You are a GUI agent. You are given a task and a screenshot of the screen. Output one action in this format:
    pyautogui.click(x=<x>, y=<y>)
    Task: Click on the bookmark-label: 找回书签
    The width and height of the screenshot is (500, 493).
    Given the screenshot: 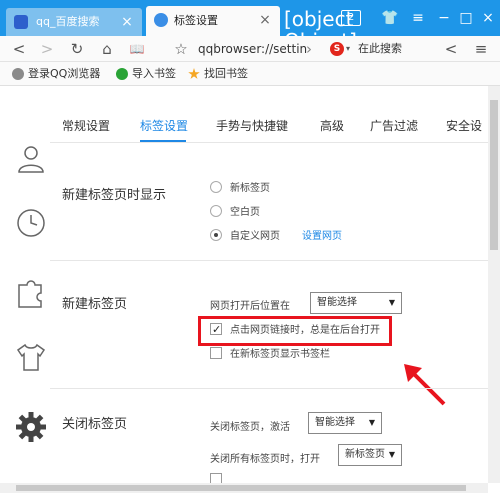 What is the action you would take?
    pyautogui.click(x=226, y=73)
    